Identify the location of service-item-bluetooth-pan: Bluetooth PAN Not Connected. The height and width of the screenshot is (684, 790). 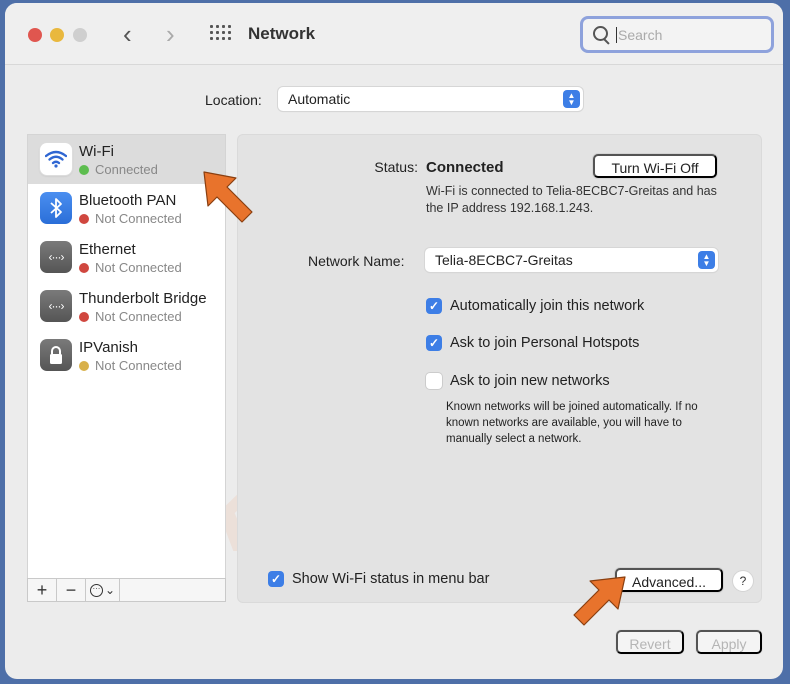
(126, 208).